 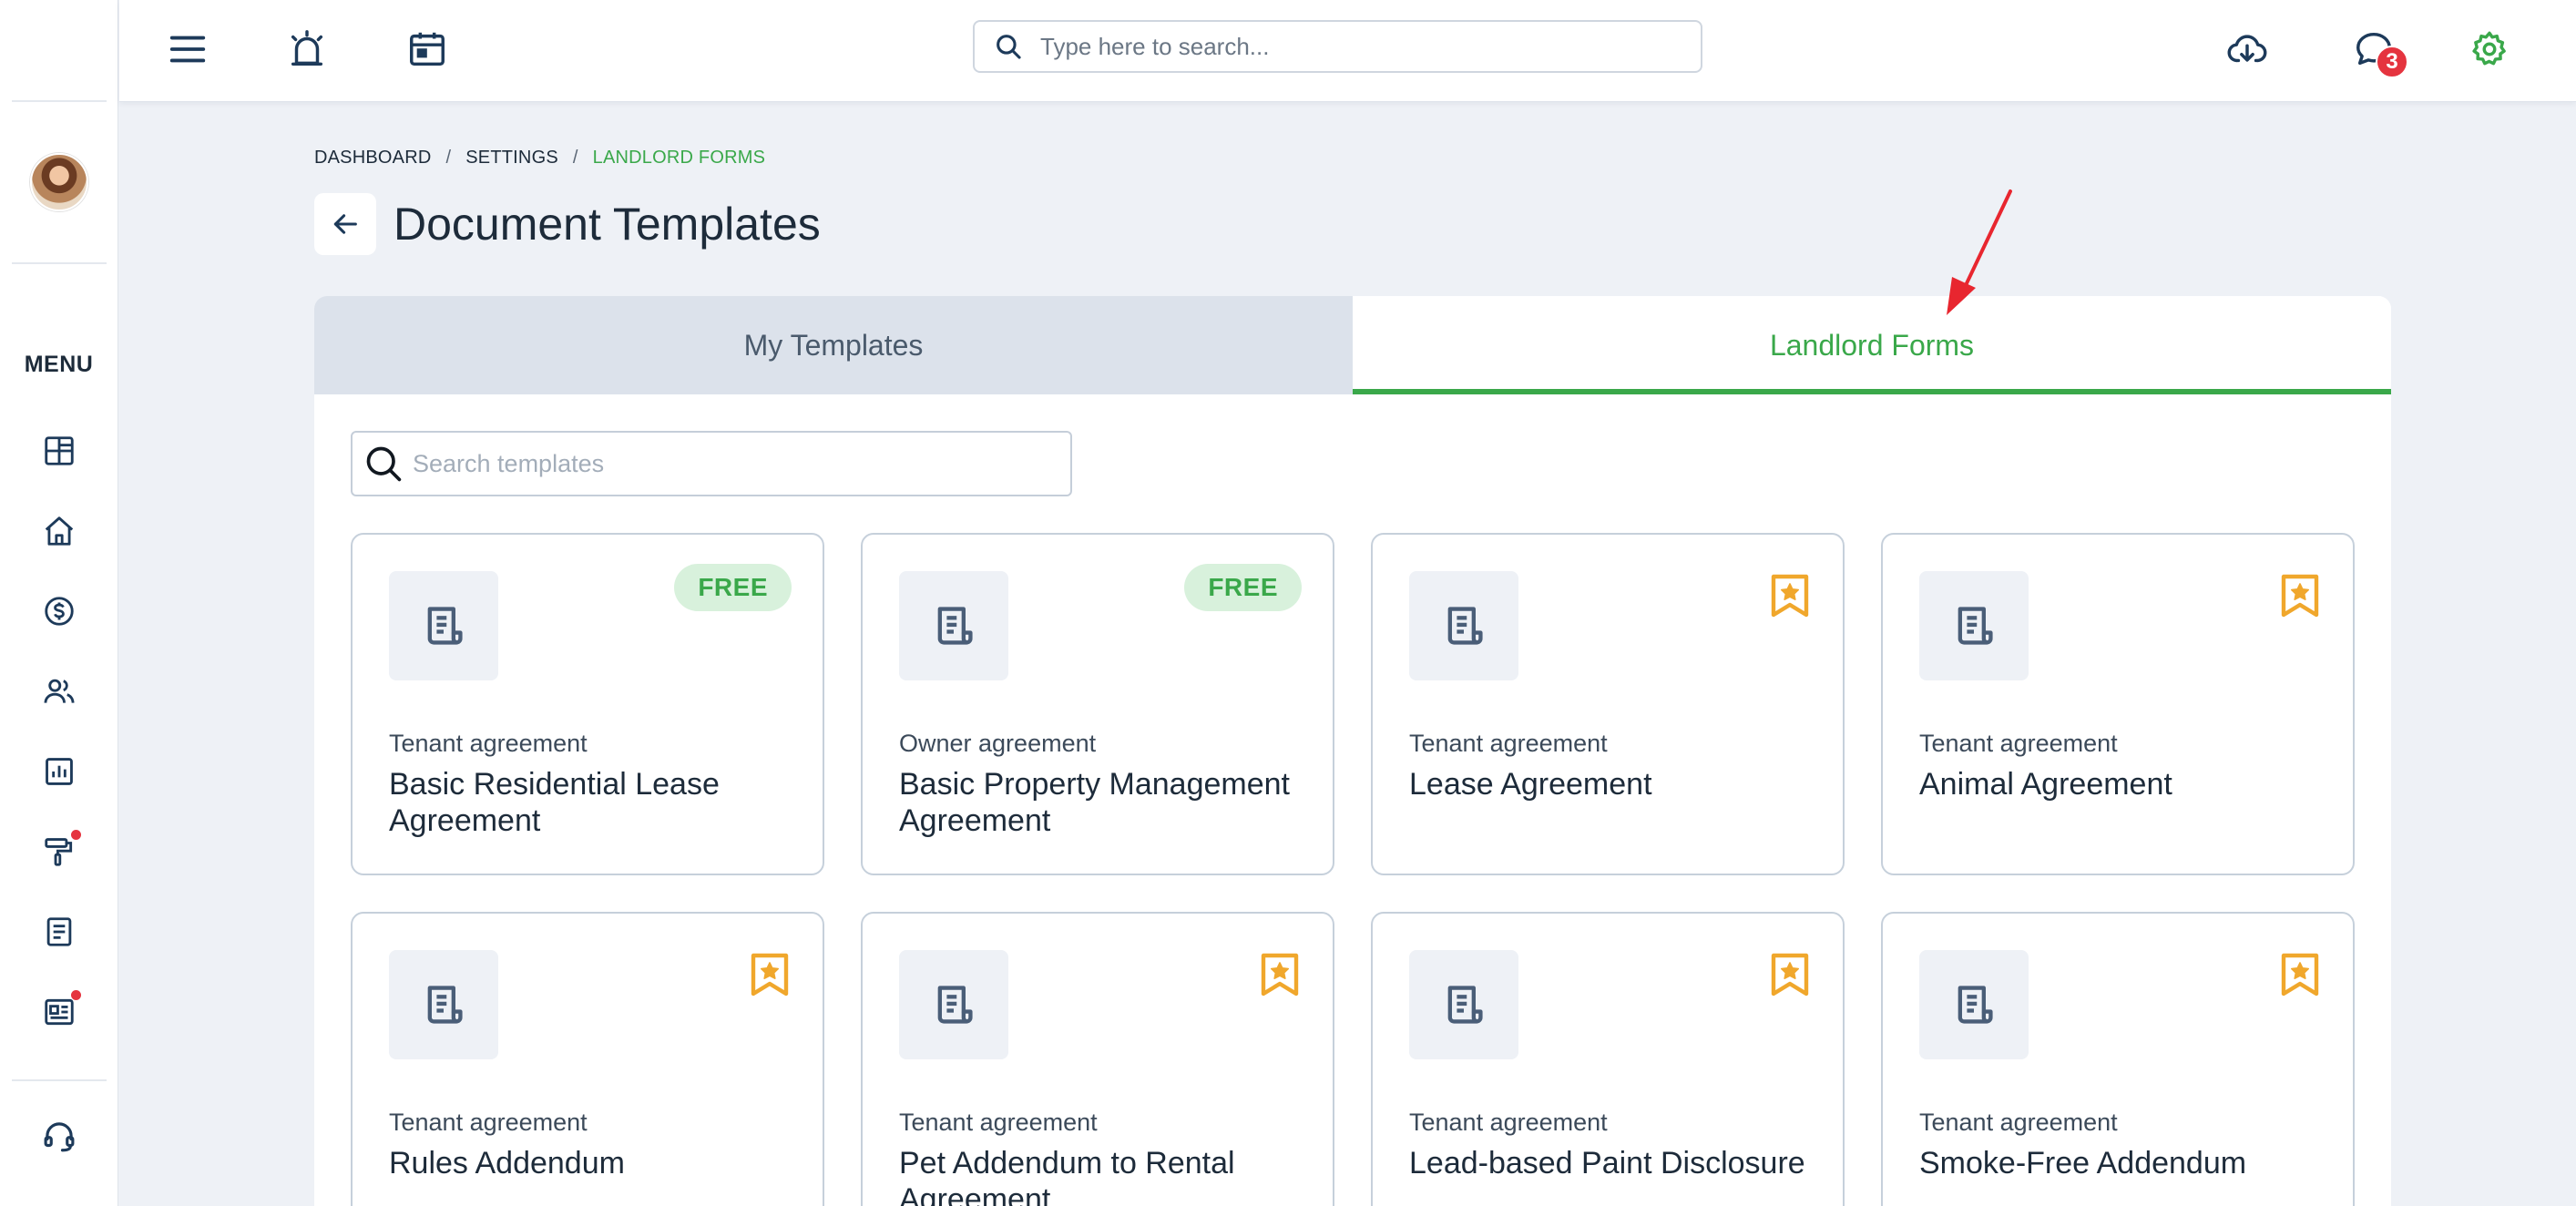 I want to click on template-title: Animal Agreement, so click(x=2045, y=785).